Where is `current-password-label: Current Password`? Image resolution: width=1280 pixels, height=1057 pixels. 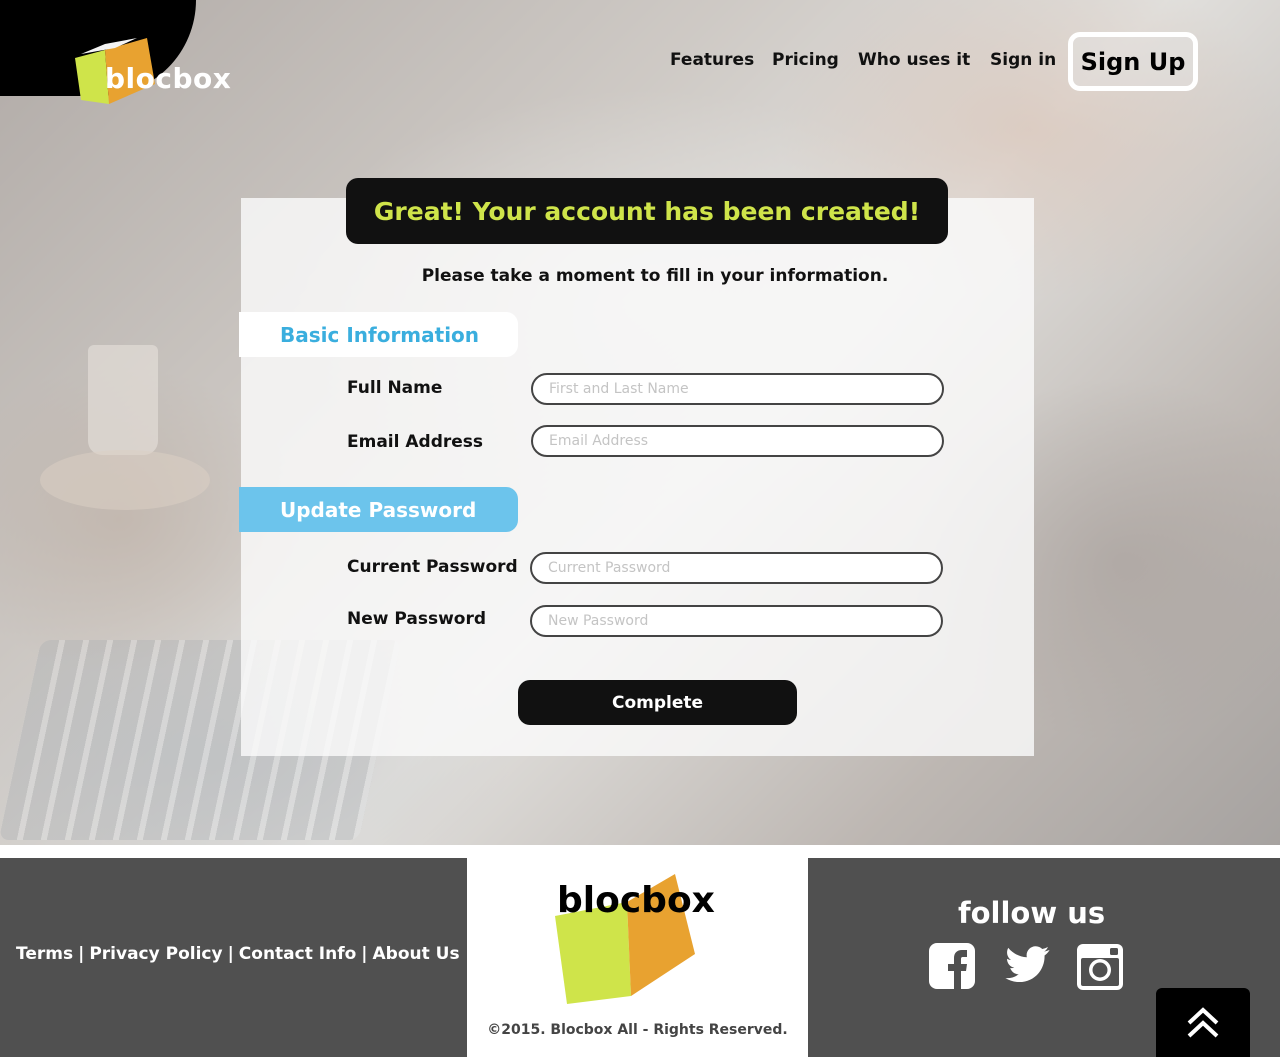
current-password-label: Current Password is located at coordinates (432, 567).